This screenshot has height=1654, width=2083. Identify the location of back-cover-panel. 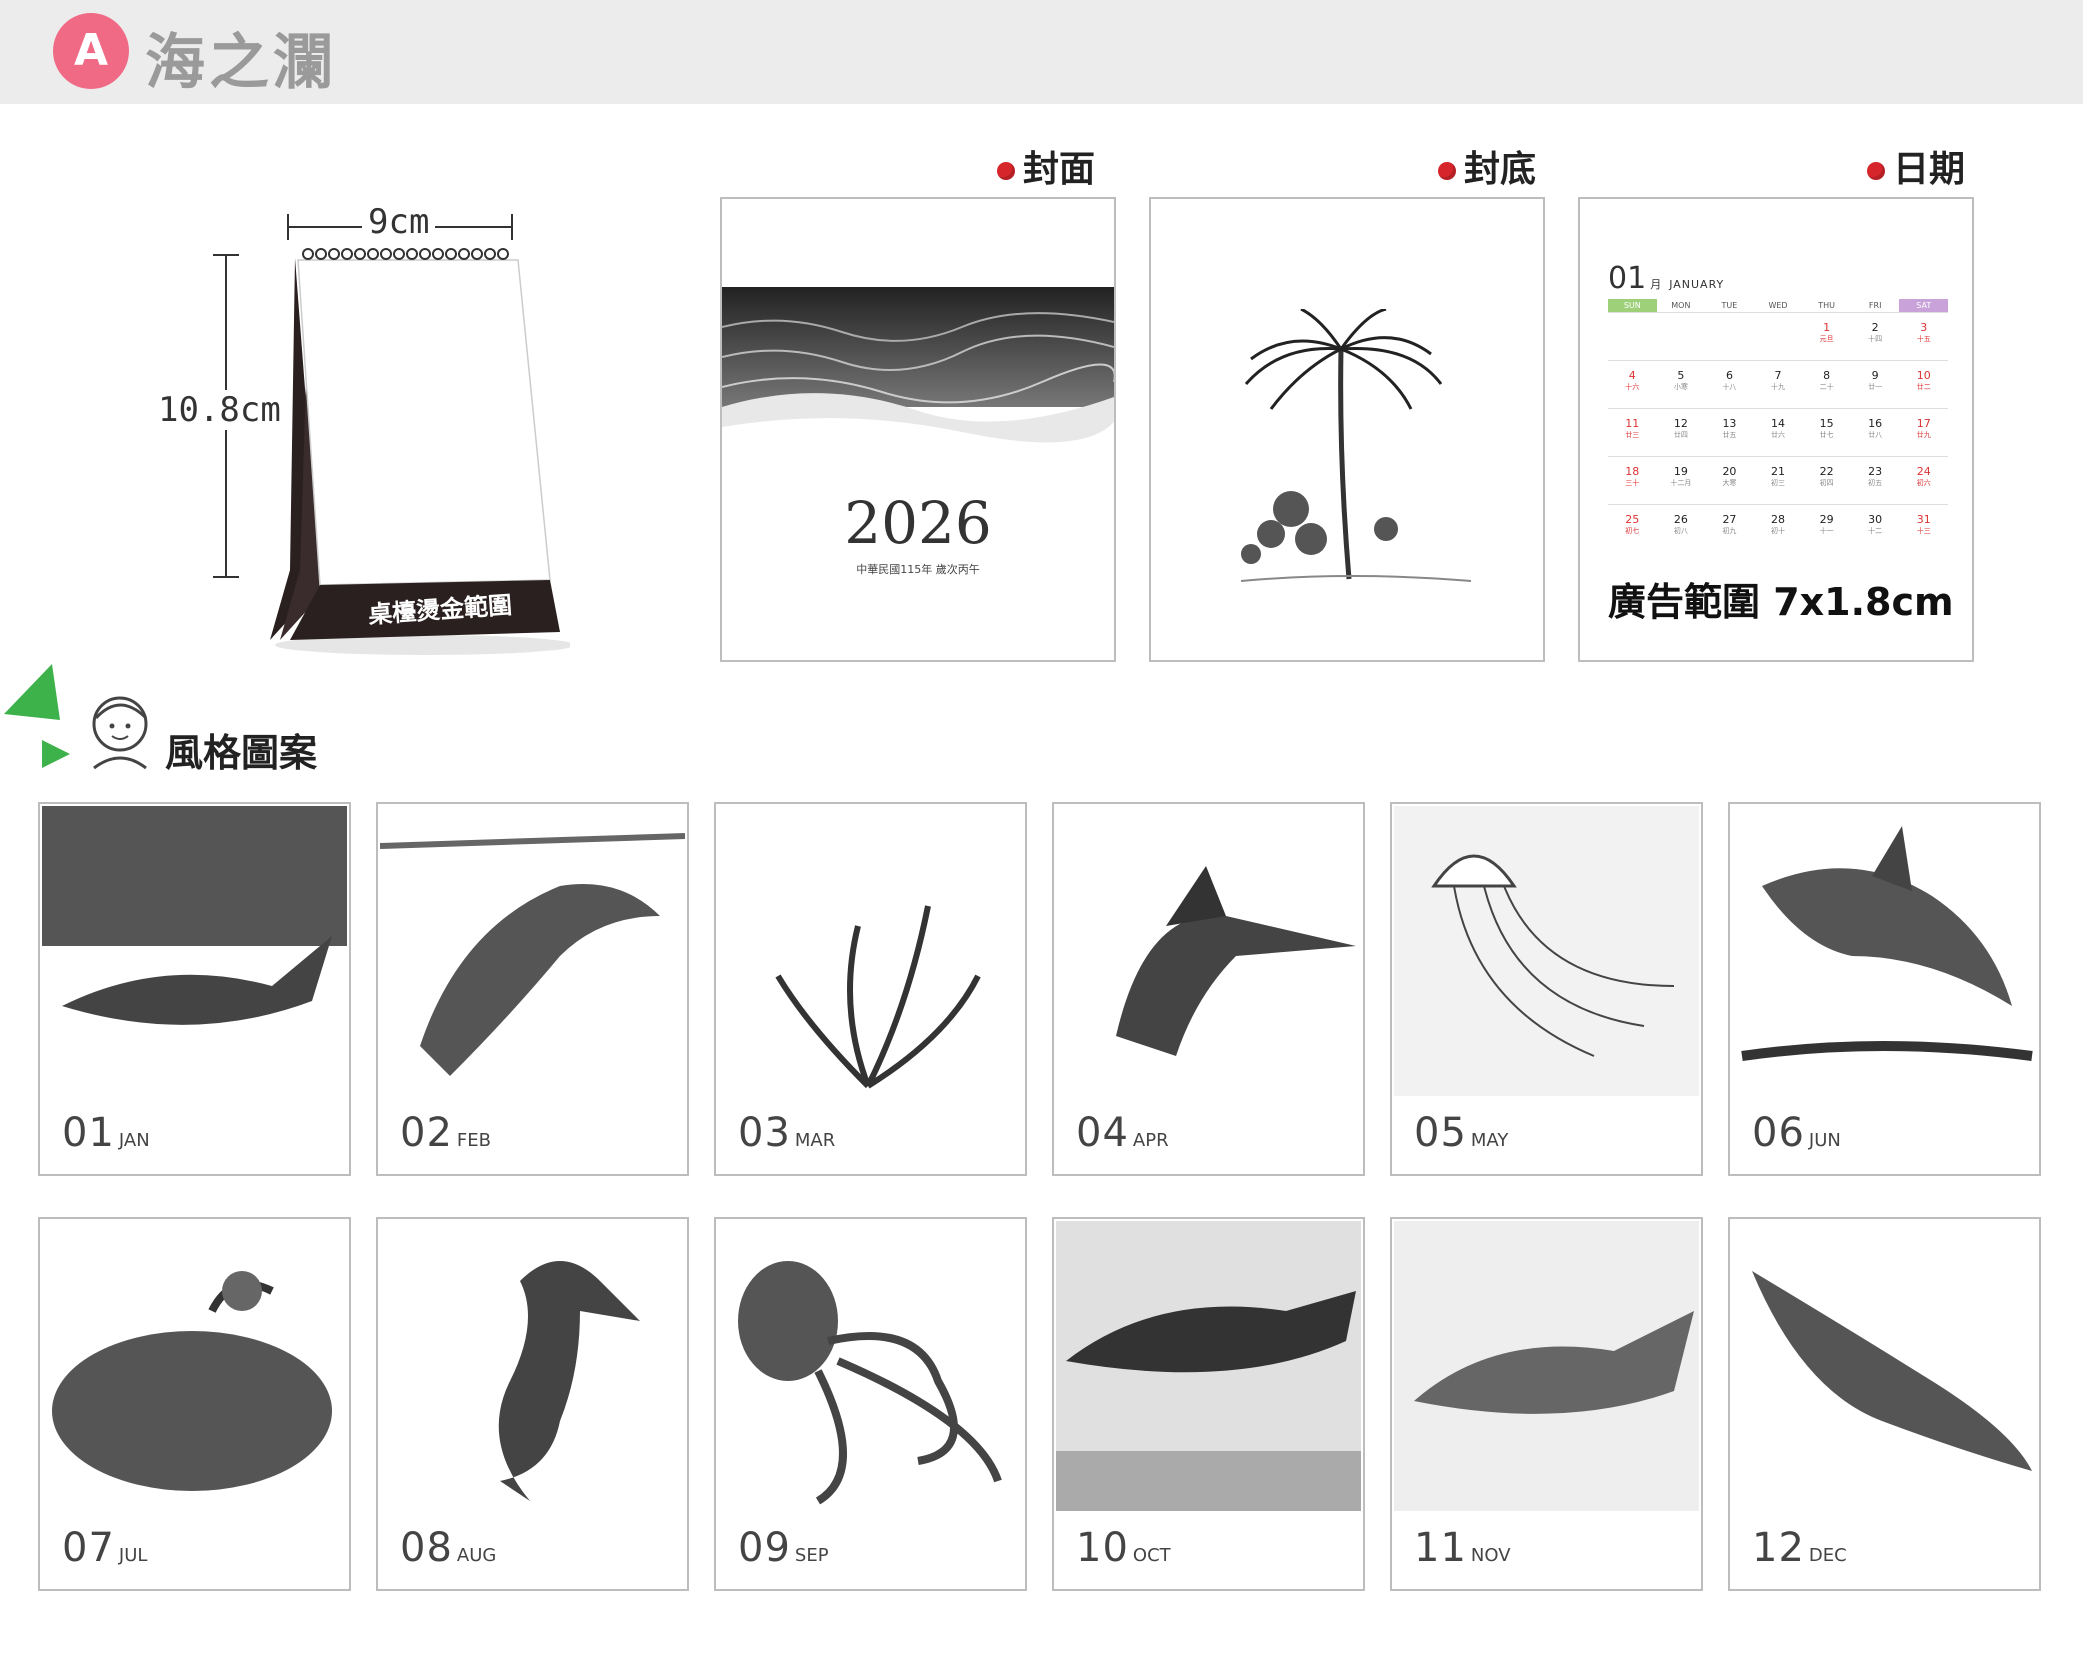
(1347, 429).